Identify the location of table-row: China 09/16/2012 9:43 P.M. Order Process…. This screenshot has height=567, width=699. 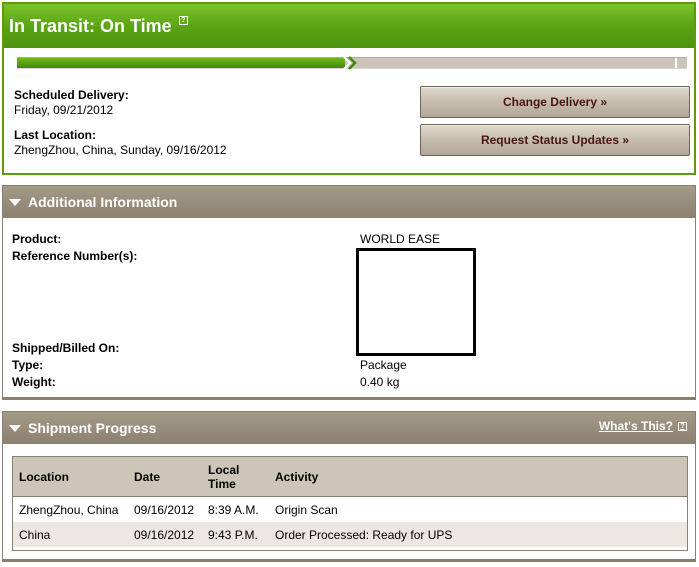
(350, 534).